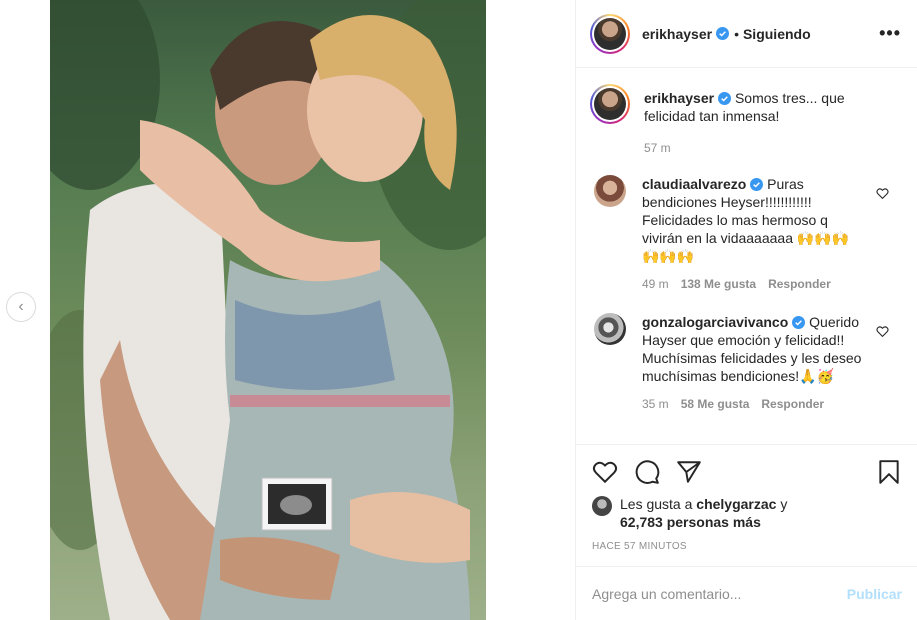 The image size is (917, 620). Describe the element at coordinates (747, 546) in the screenshot. I see `post-timestamp: HACE 57 MINUTOS` at that location.